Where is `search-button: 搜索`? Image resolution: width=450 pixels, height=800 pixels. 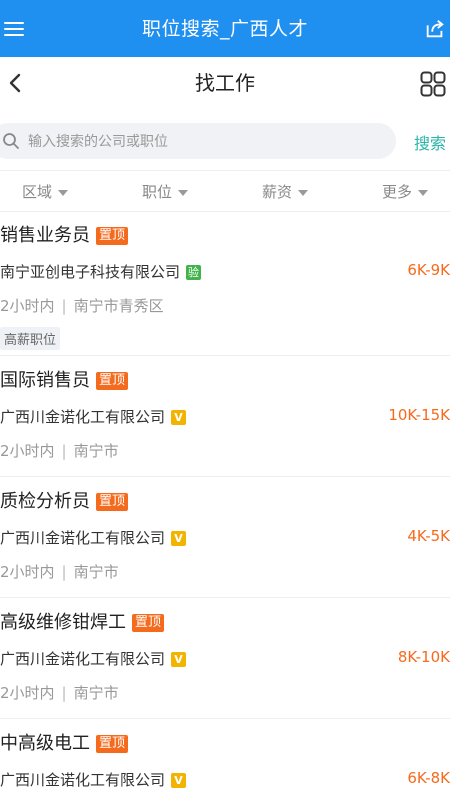
search-button: 搜索 is located at coordinates (430, 142).